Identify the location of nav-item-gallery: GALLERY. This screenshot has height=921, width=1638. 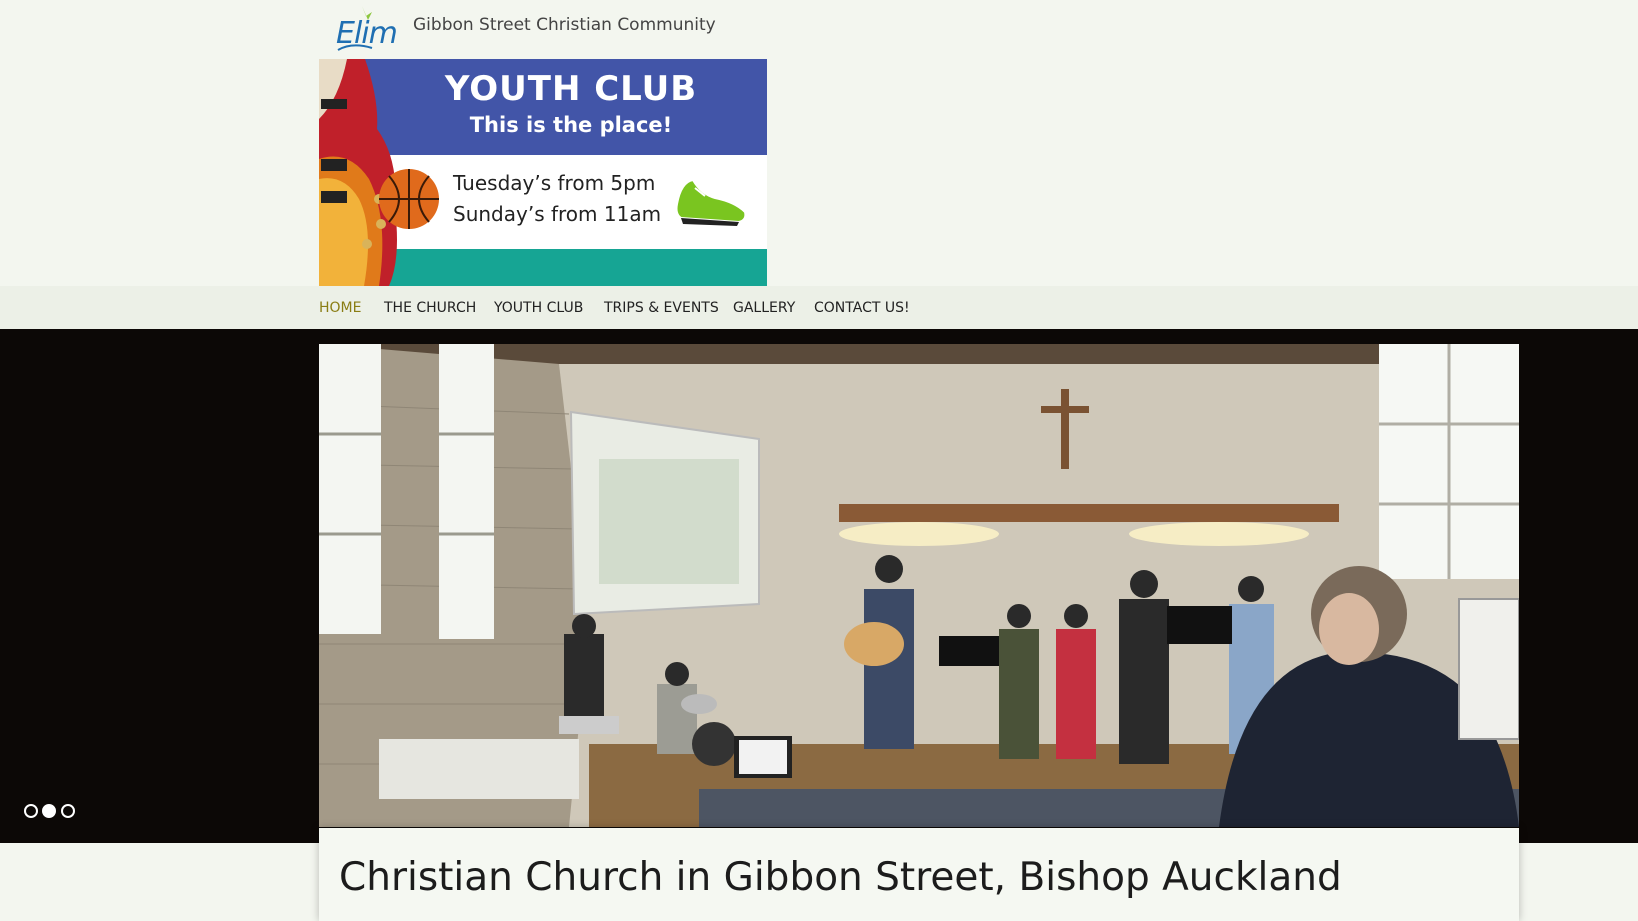
(764, 308).